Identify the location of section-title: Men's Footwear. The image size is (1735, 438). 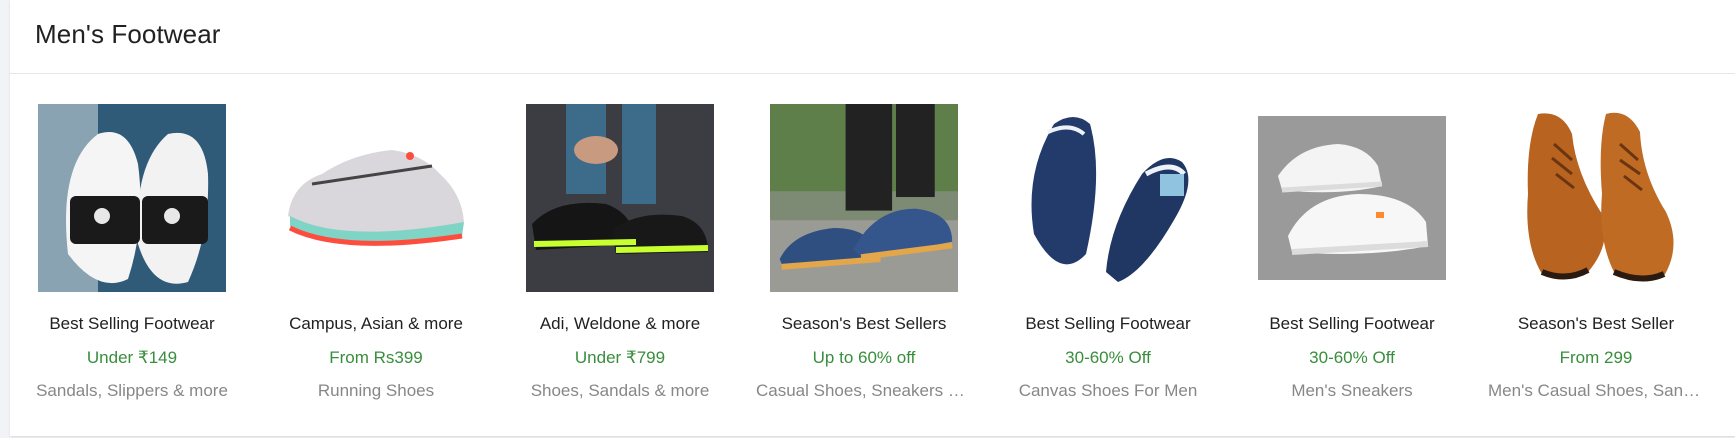
(128, 34).